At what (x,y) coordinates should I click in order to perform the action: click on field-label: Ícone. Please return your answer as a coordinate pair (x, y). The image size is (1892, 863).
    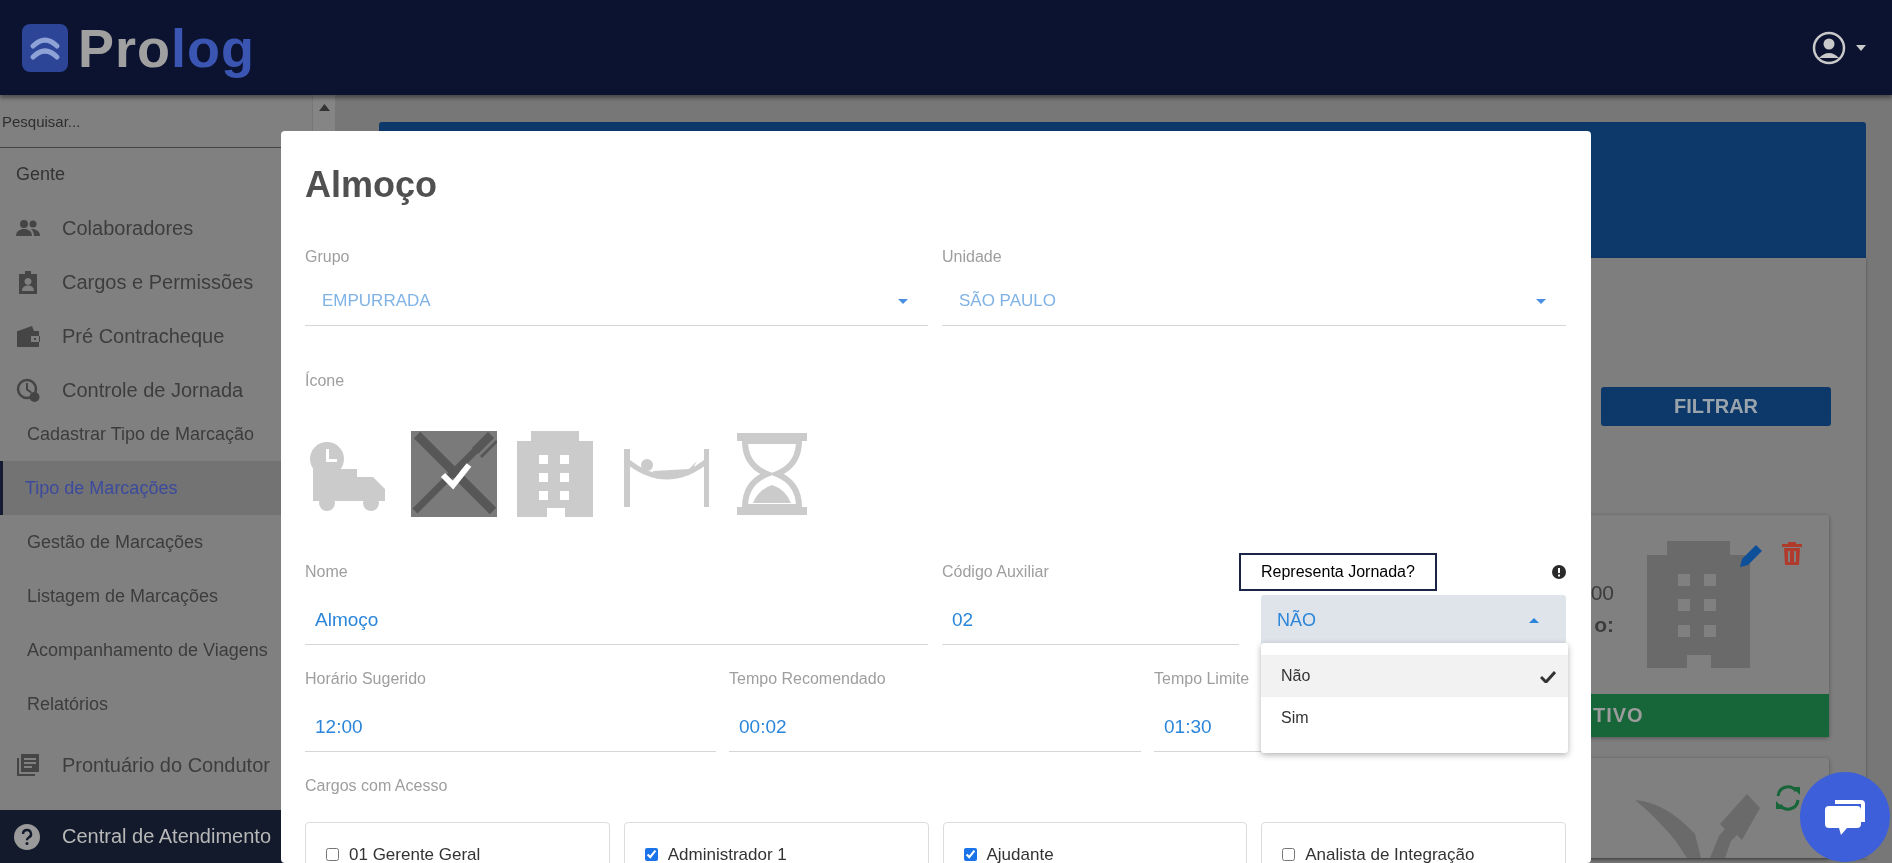
    Looking at the image, I should click on (325, 381).